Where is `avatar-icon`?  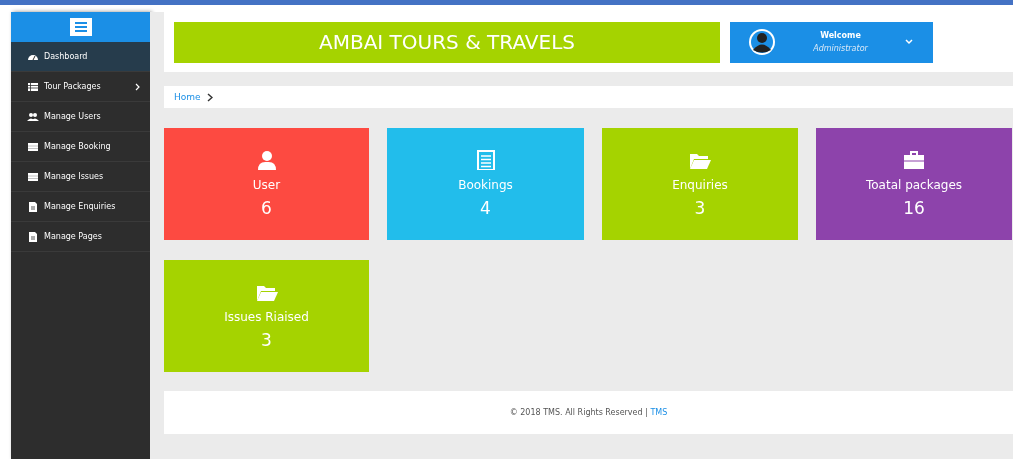
avatar-icon is located at coordinates (762, 42).